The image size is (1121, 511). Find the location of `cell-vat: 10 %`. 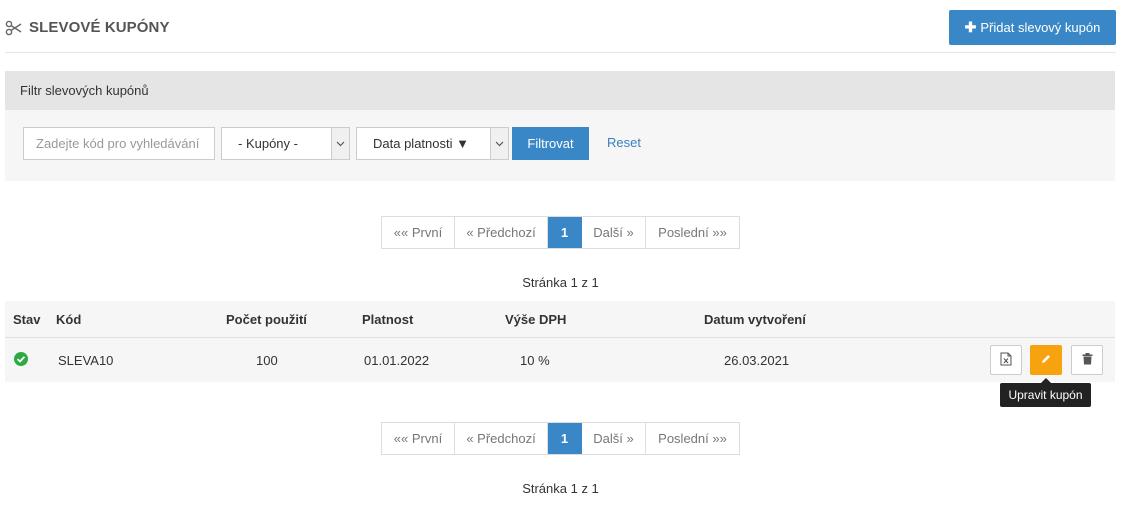

cell-vat: 10 % is located at coordinates (535, 360).